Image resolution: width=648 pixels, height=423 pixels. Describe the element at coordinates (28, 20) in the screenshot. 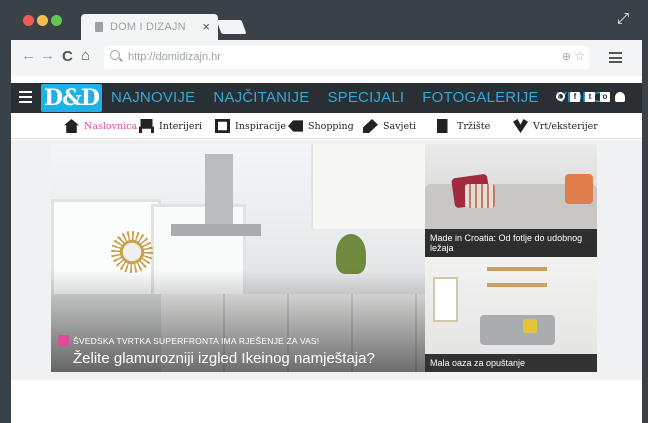

I see `close-window-button` at that location.